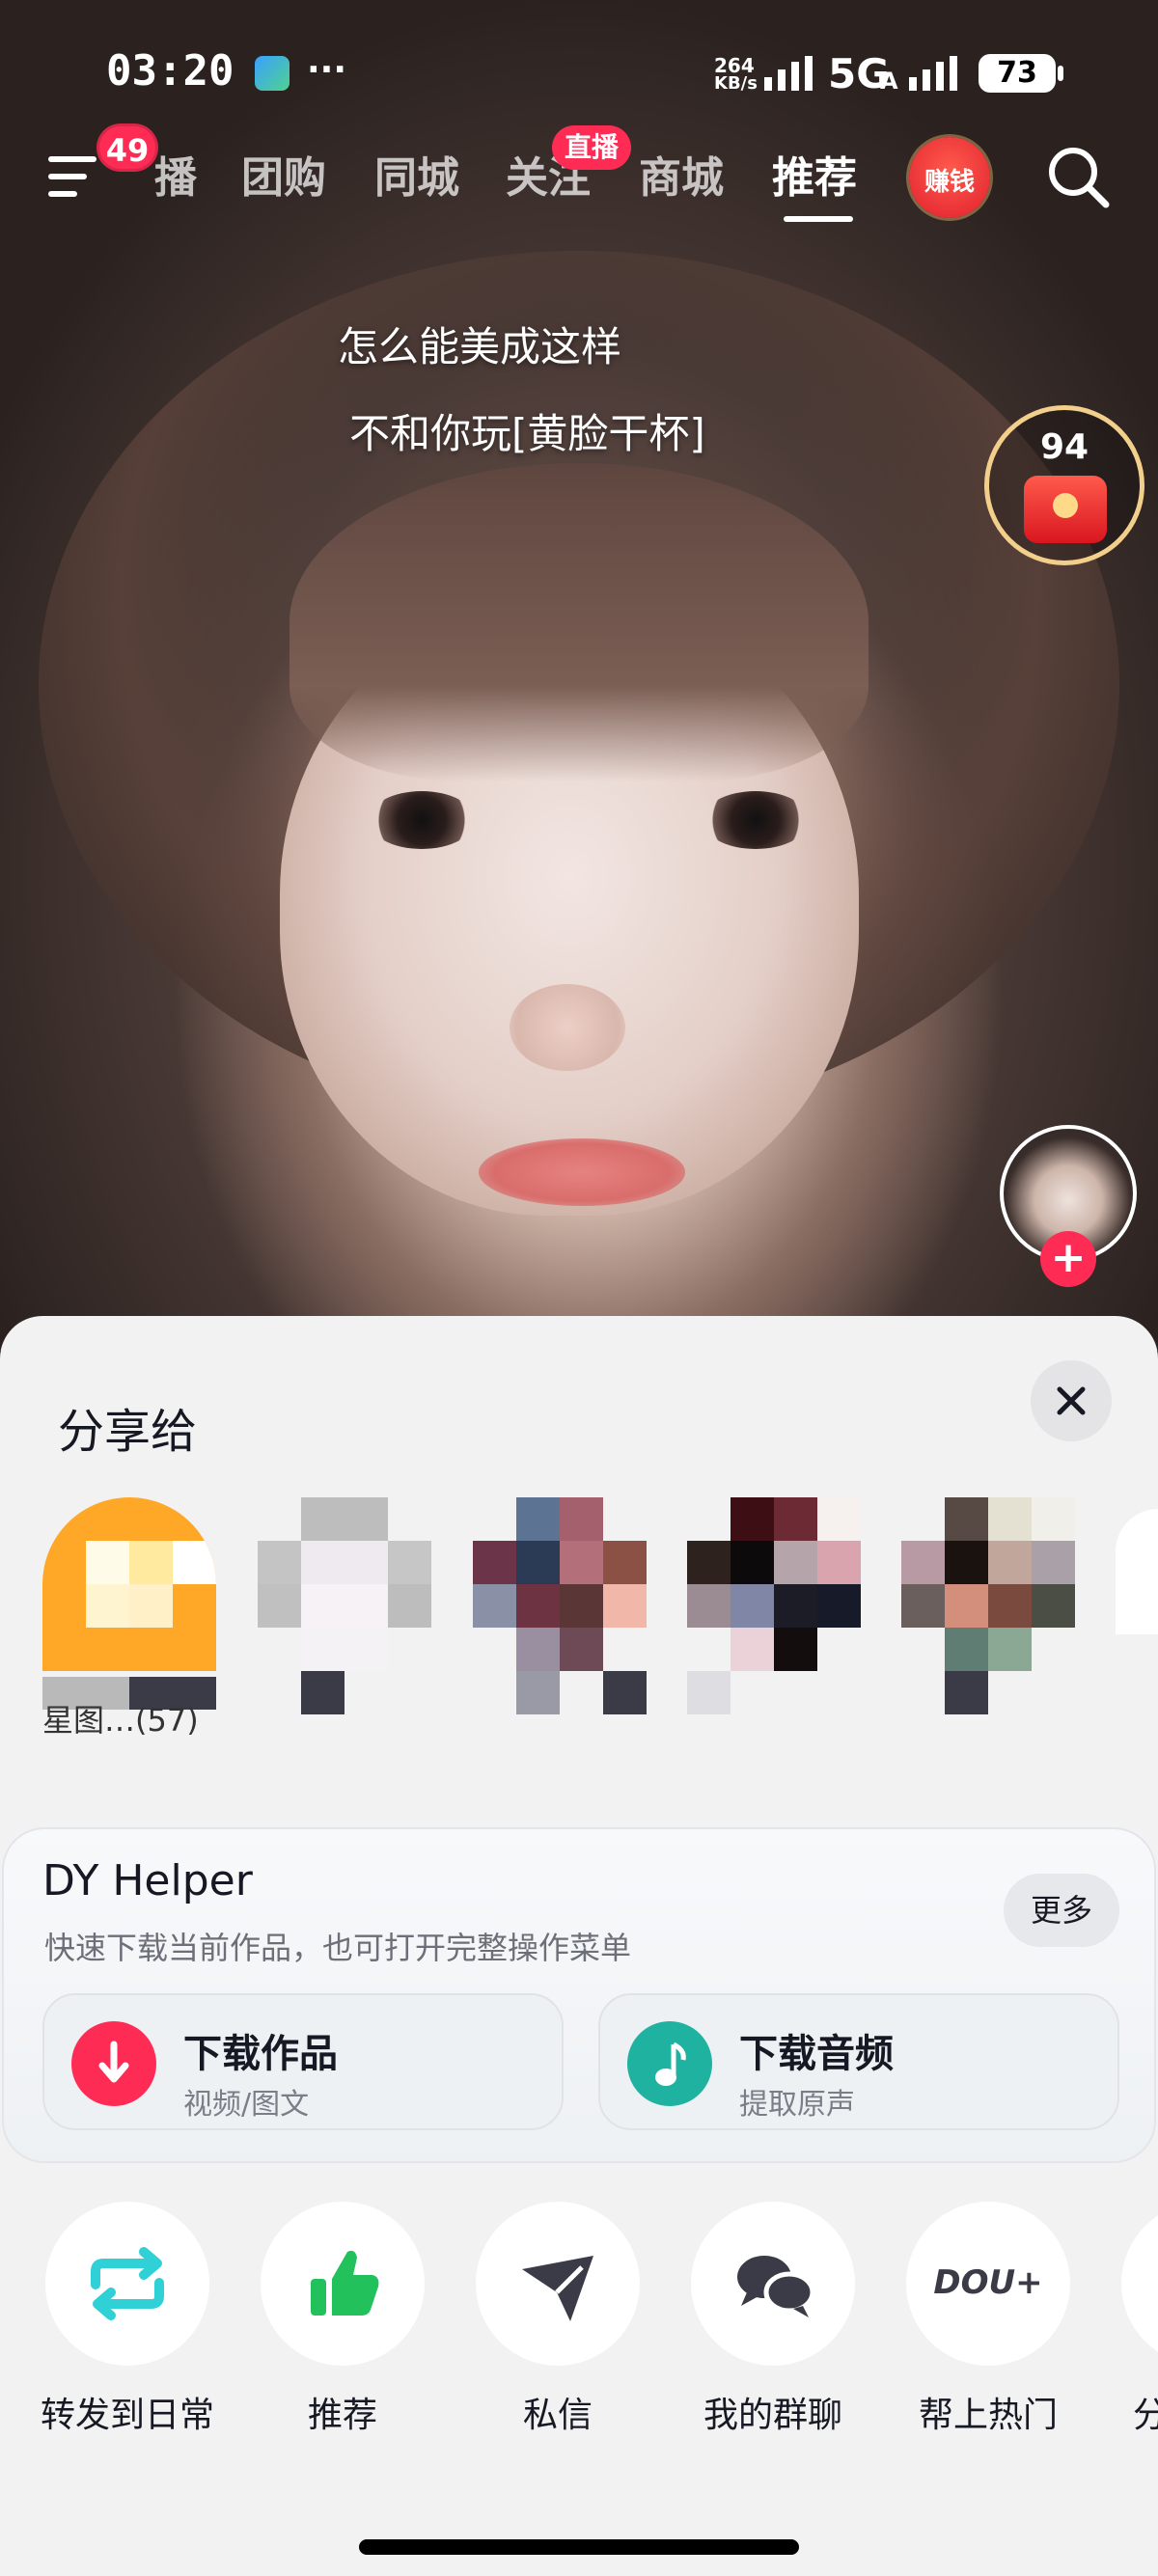  Describe the element at coordinates (170, 71) in the screenshot. I see `status-time: 03:20` at that location.